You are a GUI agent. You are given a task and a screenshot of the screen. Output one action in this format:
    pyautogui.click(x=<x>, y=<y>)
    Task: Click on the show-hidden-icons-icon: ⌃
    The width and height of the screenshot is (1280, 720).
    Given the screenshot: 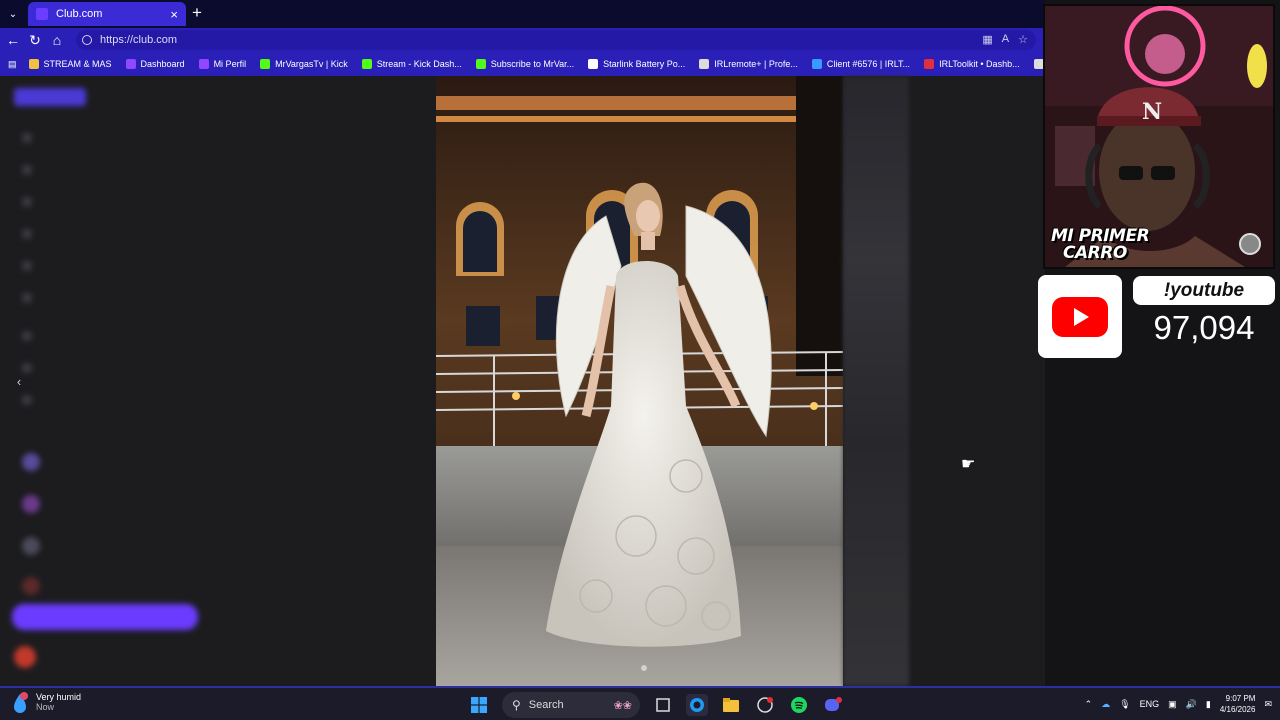 What is the action you would take?
    pyautogui.click(x=1089, y=704)
    